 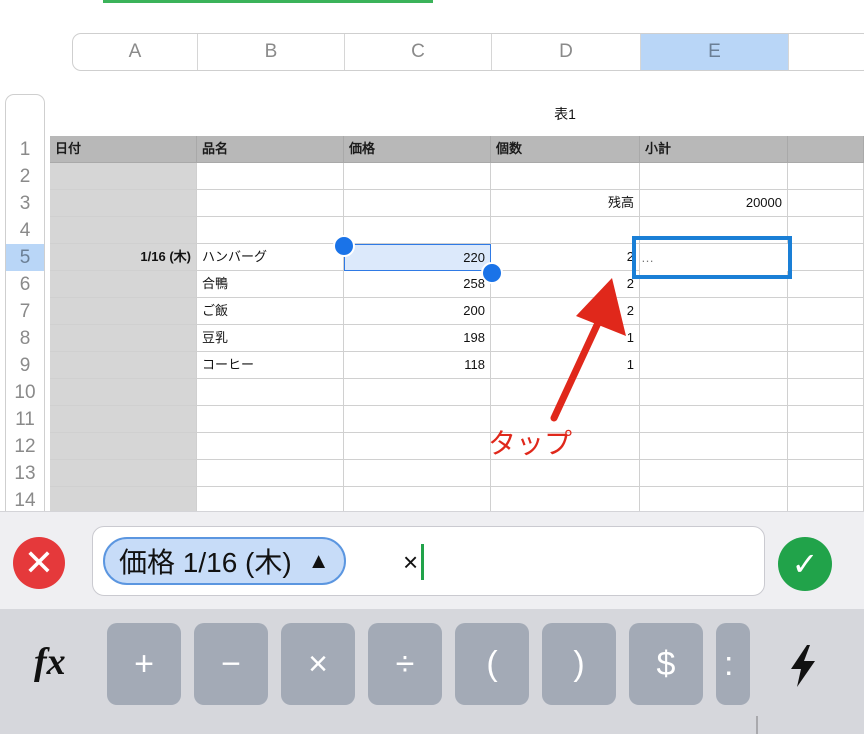 What do you see at coordinates (319, 561) in the screenshot?
I see `token-dropdown-arrow-icon: ▲` at bounding box center [319, 561].